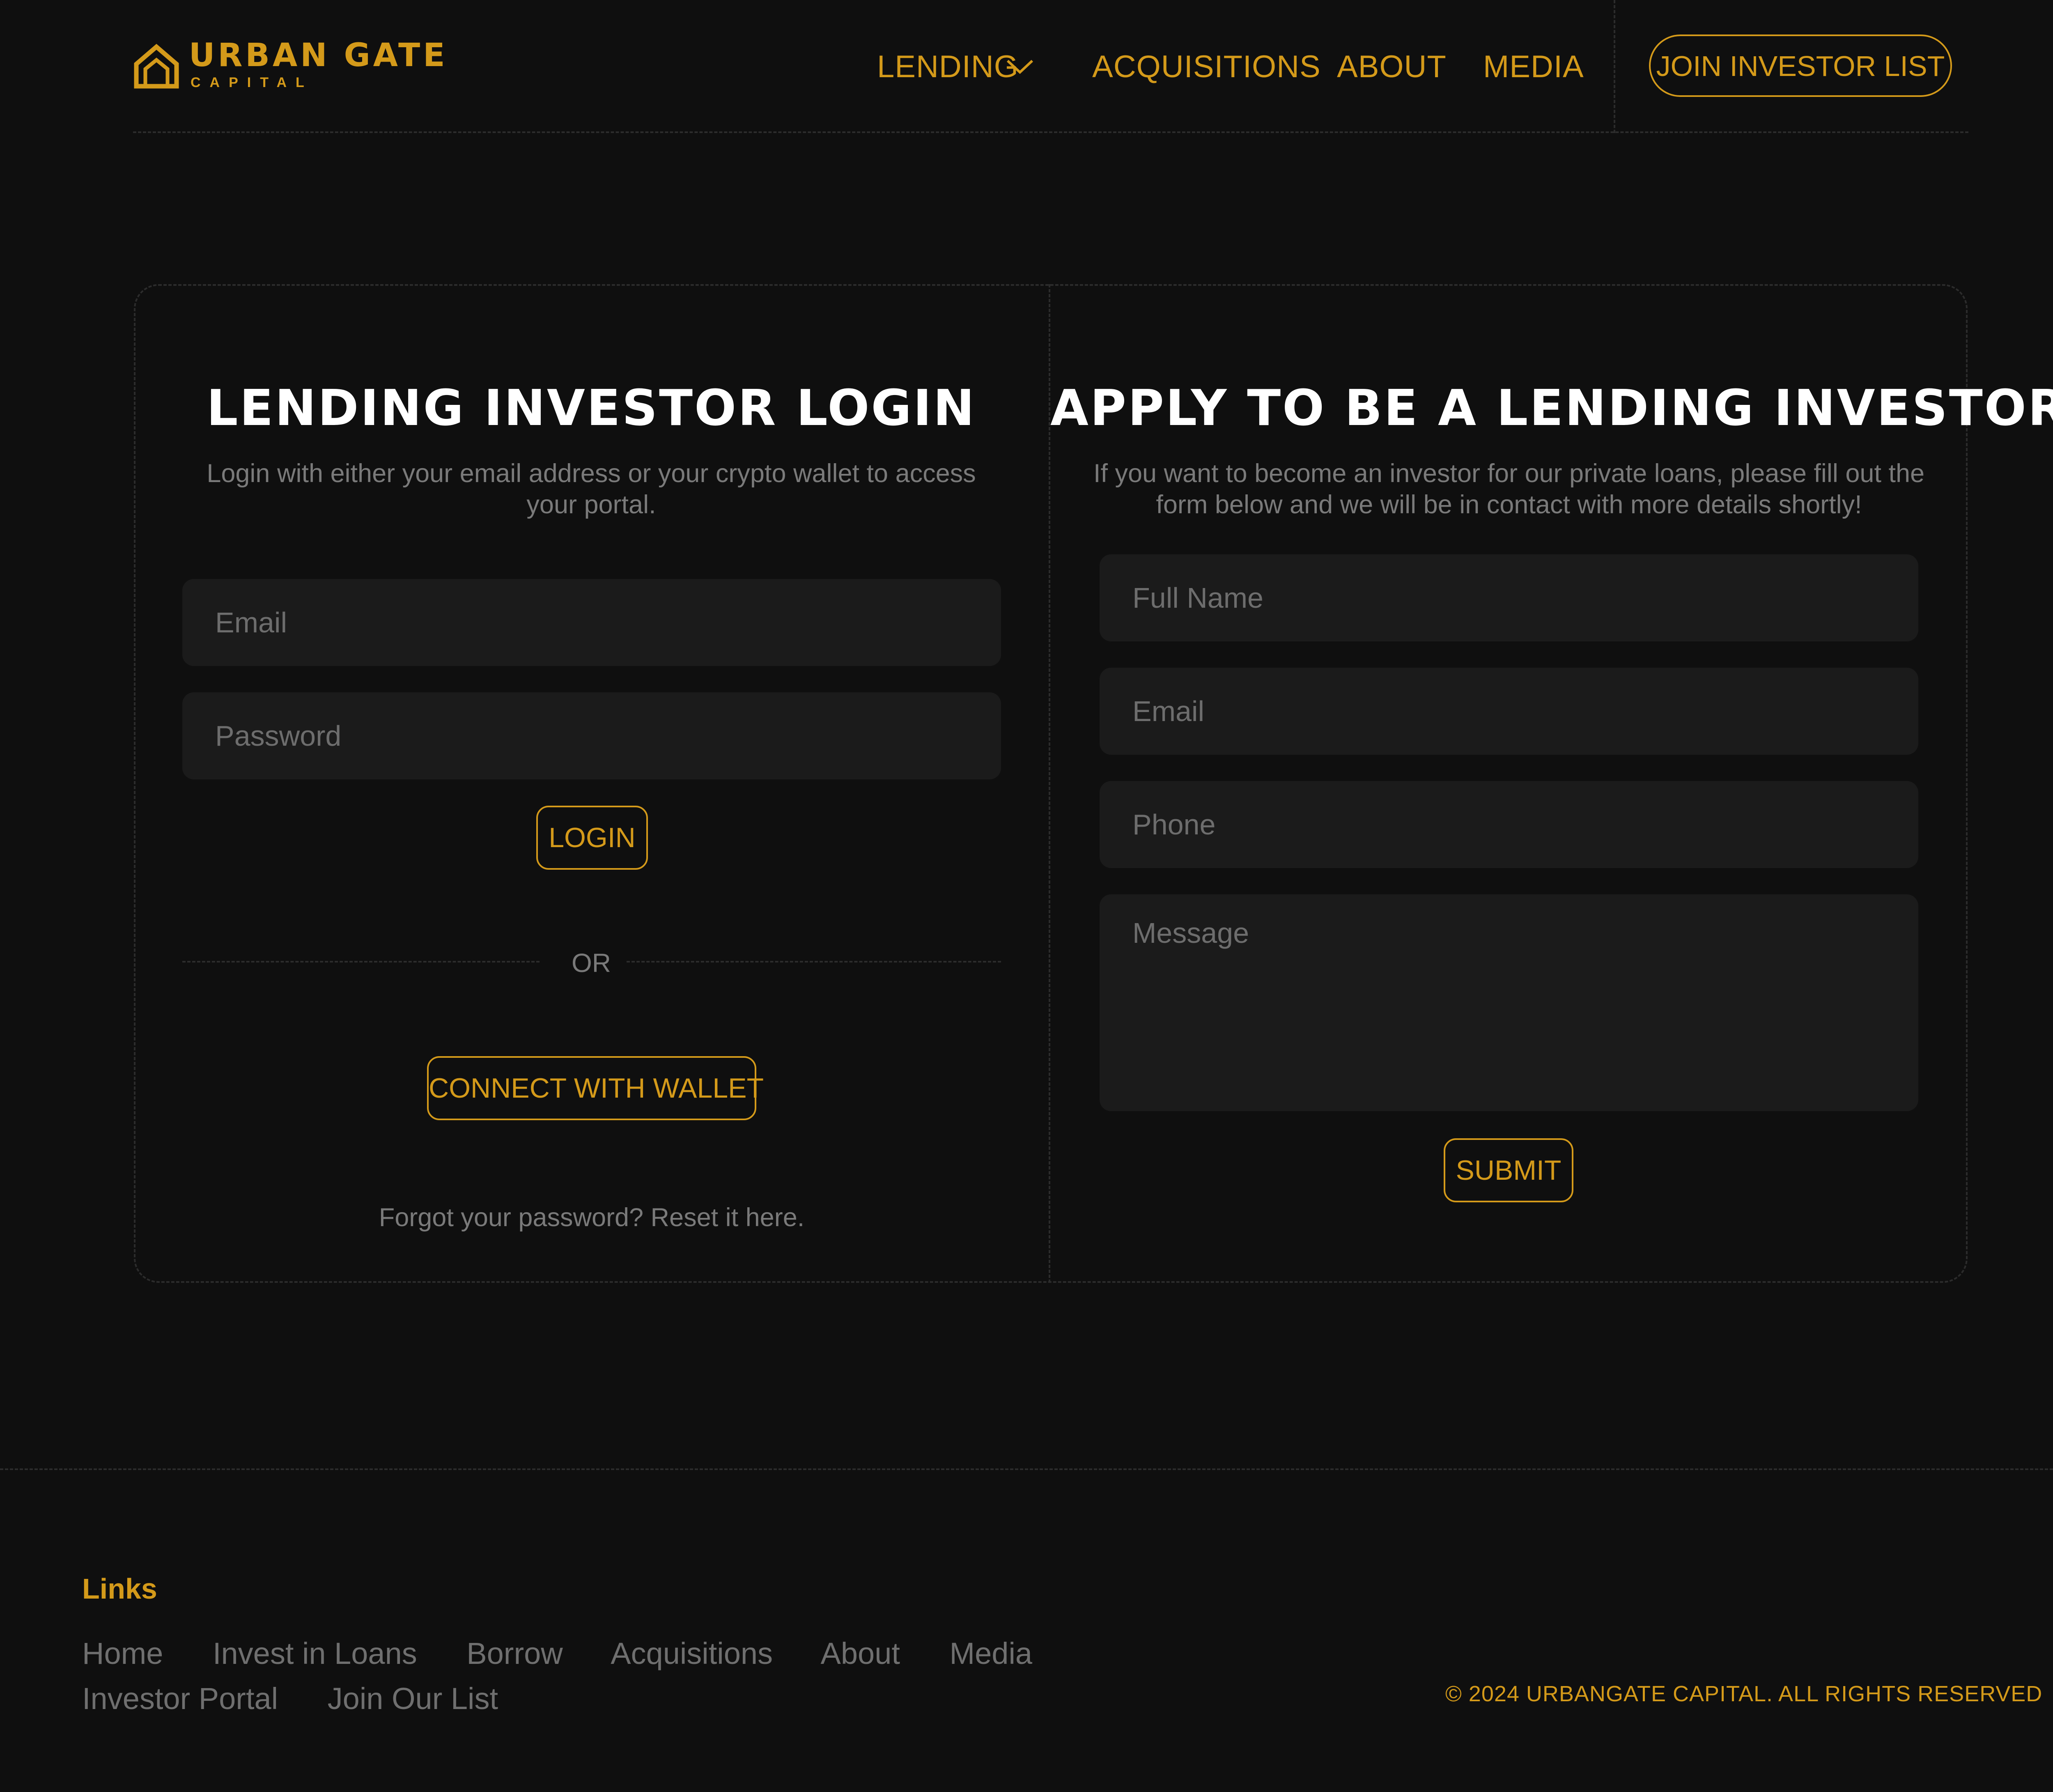 Image resolution: width=2053 pixels, height=1792 pixels. What do you see at coordinates (860, 1653) in the screenshot?
I see `footer-link-about: About` at bounding box center [860, 1653].